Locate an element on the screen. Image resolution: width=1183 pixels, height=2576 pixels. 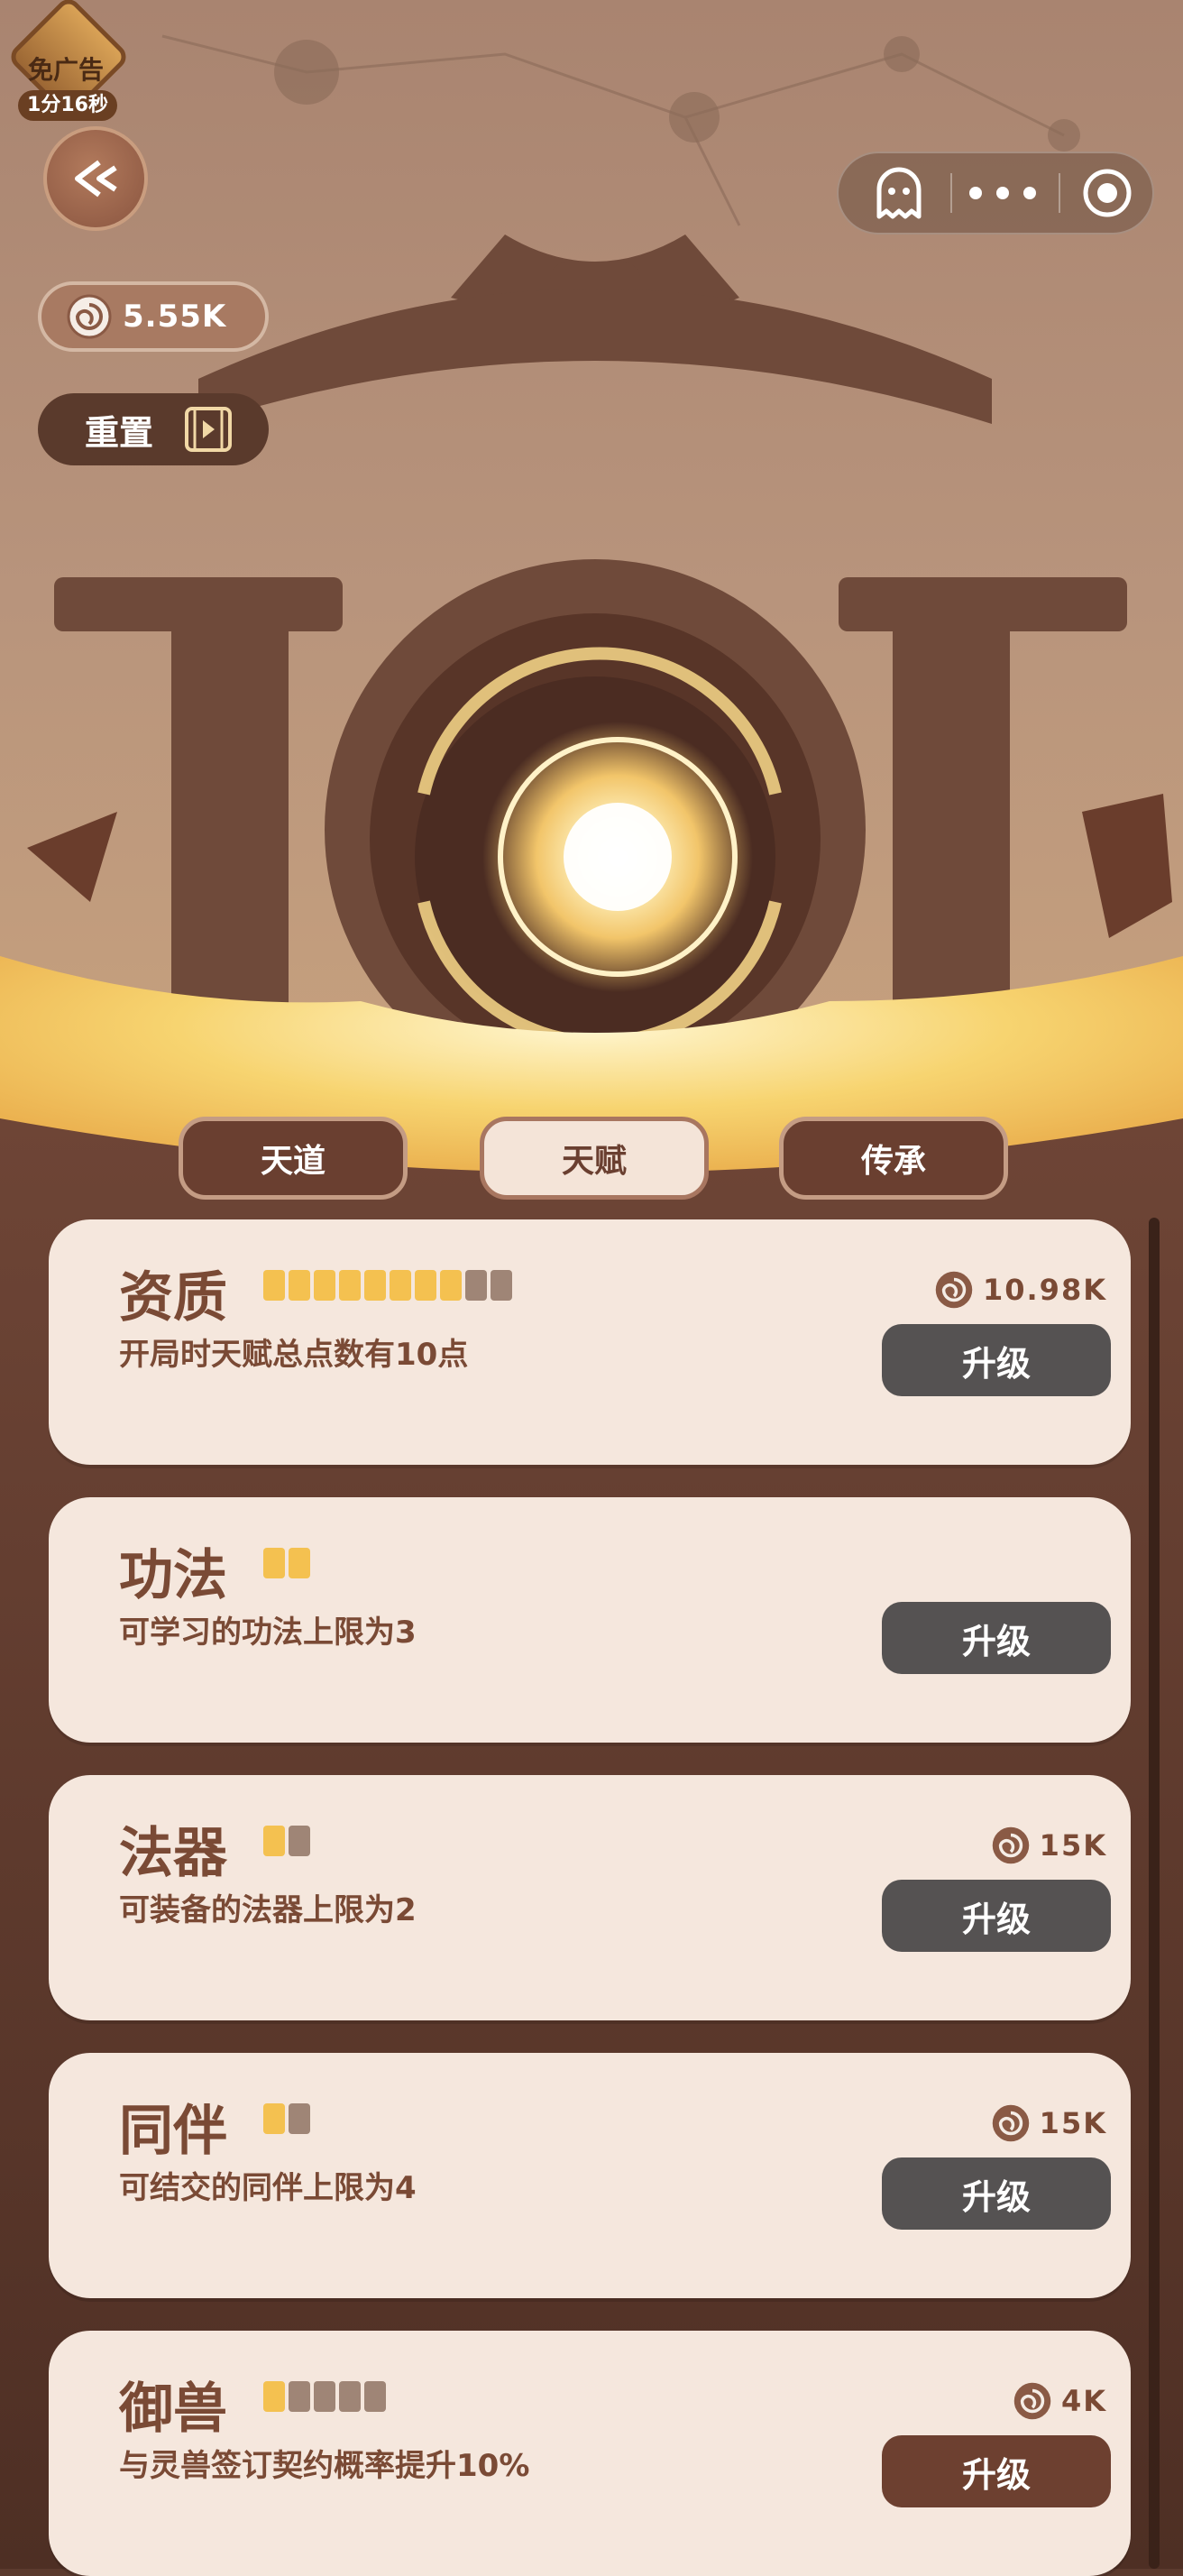
tab-tiandao: 天道 is located at coordinates (293, 1158).